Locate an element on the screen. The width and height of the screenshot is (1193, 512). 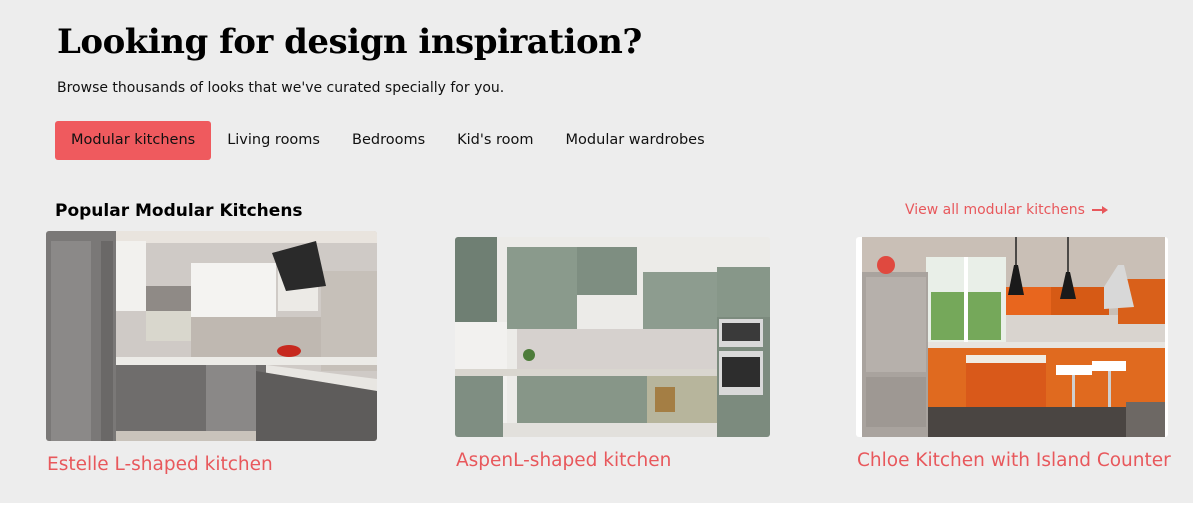
tab-living-rooms: Living rooms is located at coordinates (273, 140).